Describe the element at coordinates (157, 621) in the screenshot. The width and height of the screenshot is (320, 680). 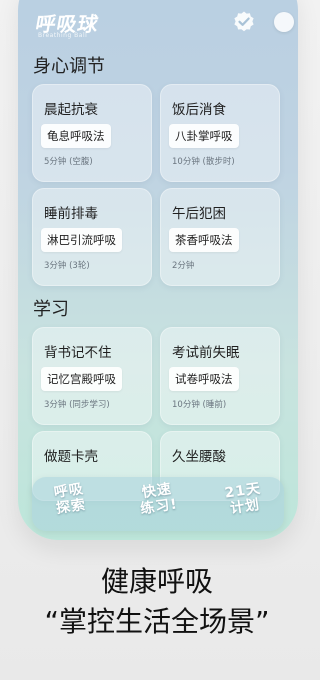
I see `caption-subline: “掌控生活全场景”` at that location.